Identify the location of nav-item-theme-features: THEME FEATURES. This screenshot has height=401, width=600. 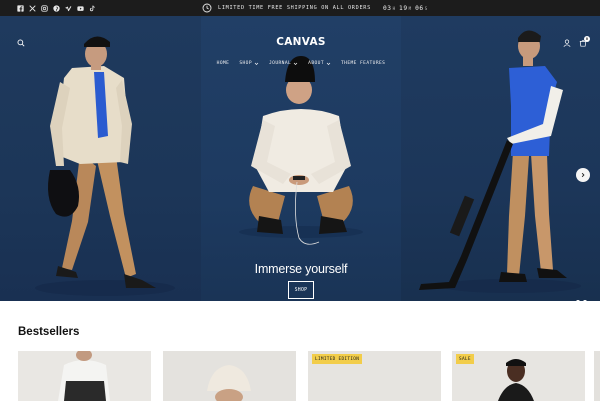
(363, 63).